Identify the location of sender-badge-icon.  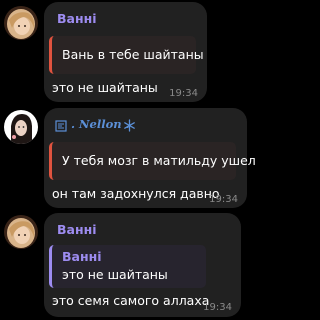
(61, 124).